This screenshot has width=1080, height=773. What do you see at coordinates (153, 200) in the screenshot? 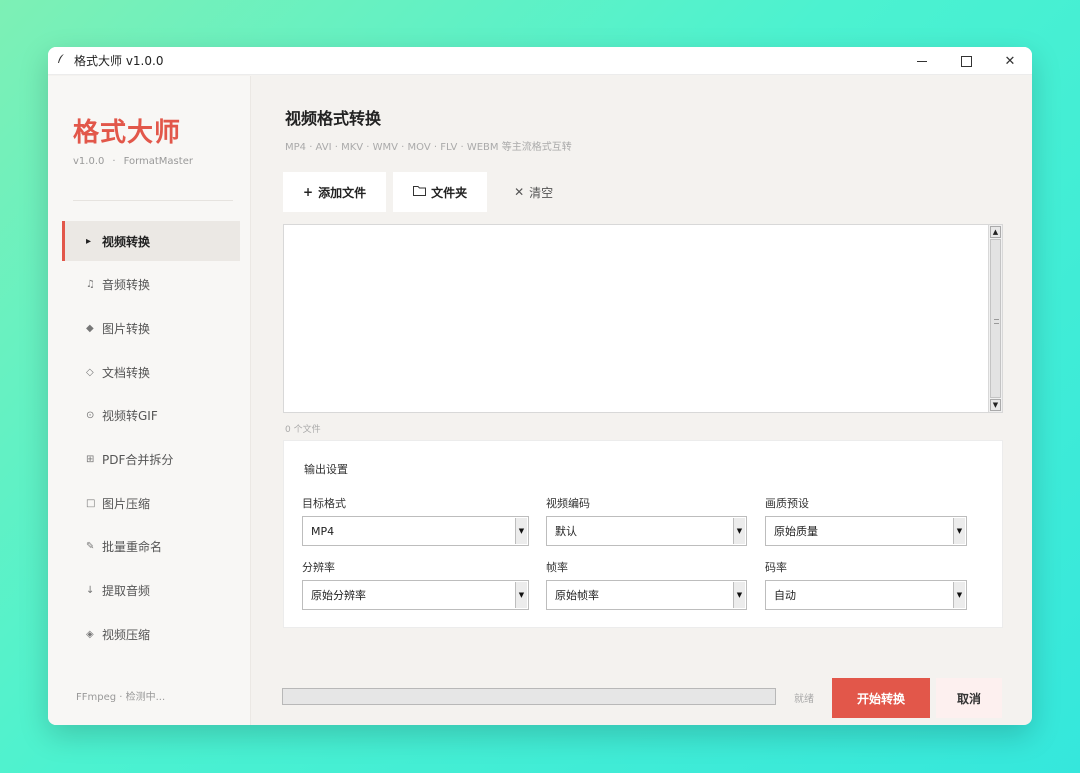
I see `sidebar-divider` at bounding box center [153, 200].